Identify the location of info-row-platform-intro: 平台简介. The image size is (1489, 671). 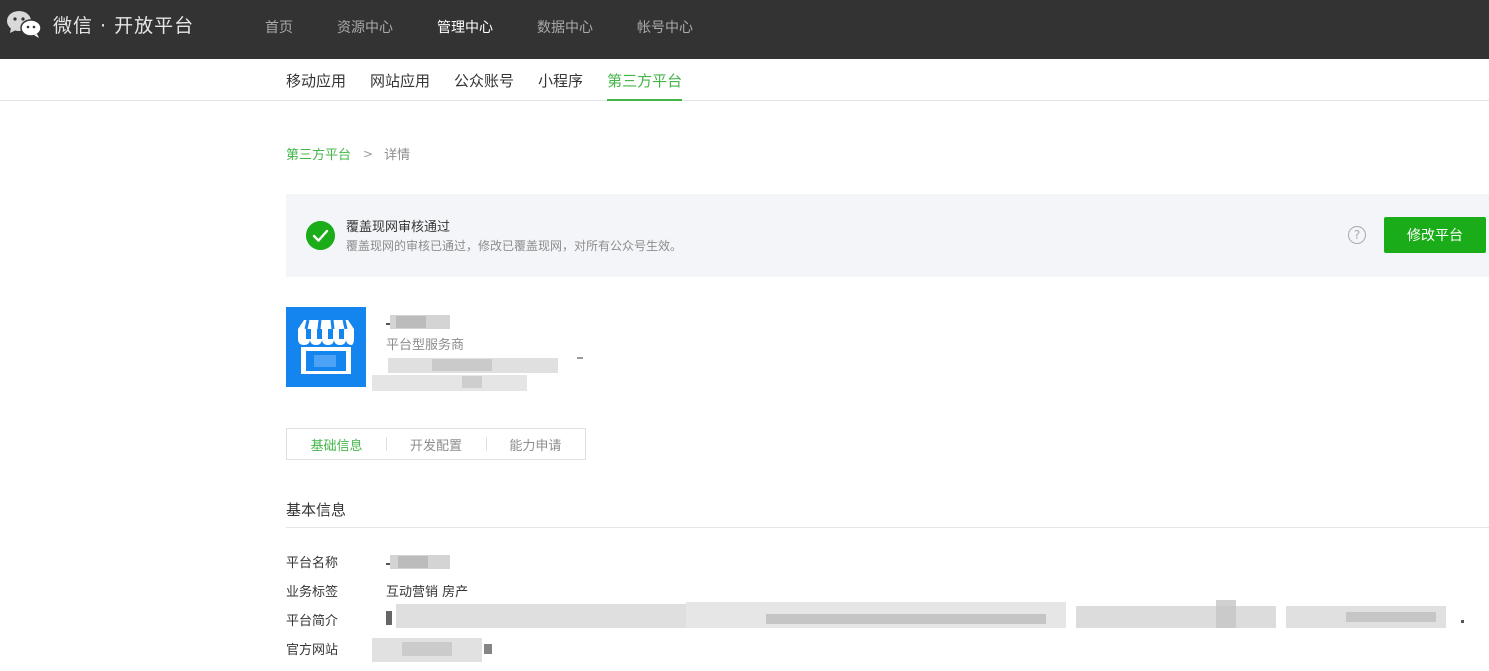
(336, 619).